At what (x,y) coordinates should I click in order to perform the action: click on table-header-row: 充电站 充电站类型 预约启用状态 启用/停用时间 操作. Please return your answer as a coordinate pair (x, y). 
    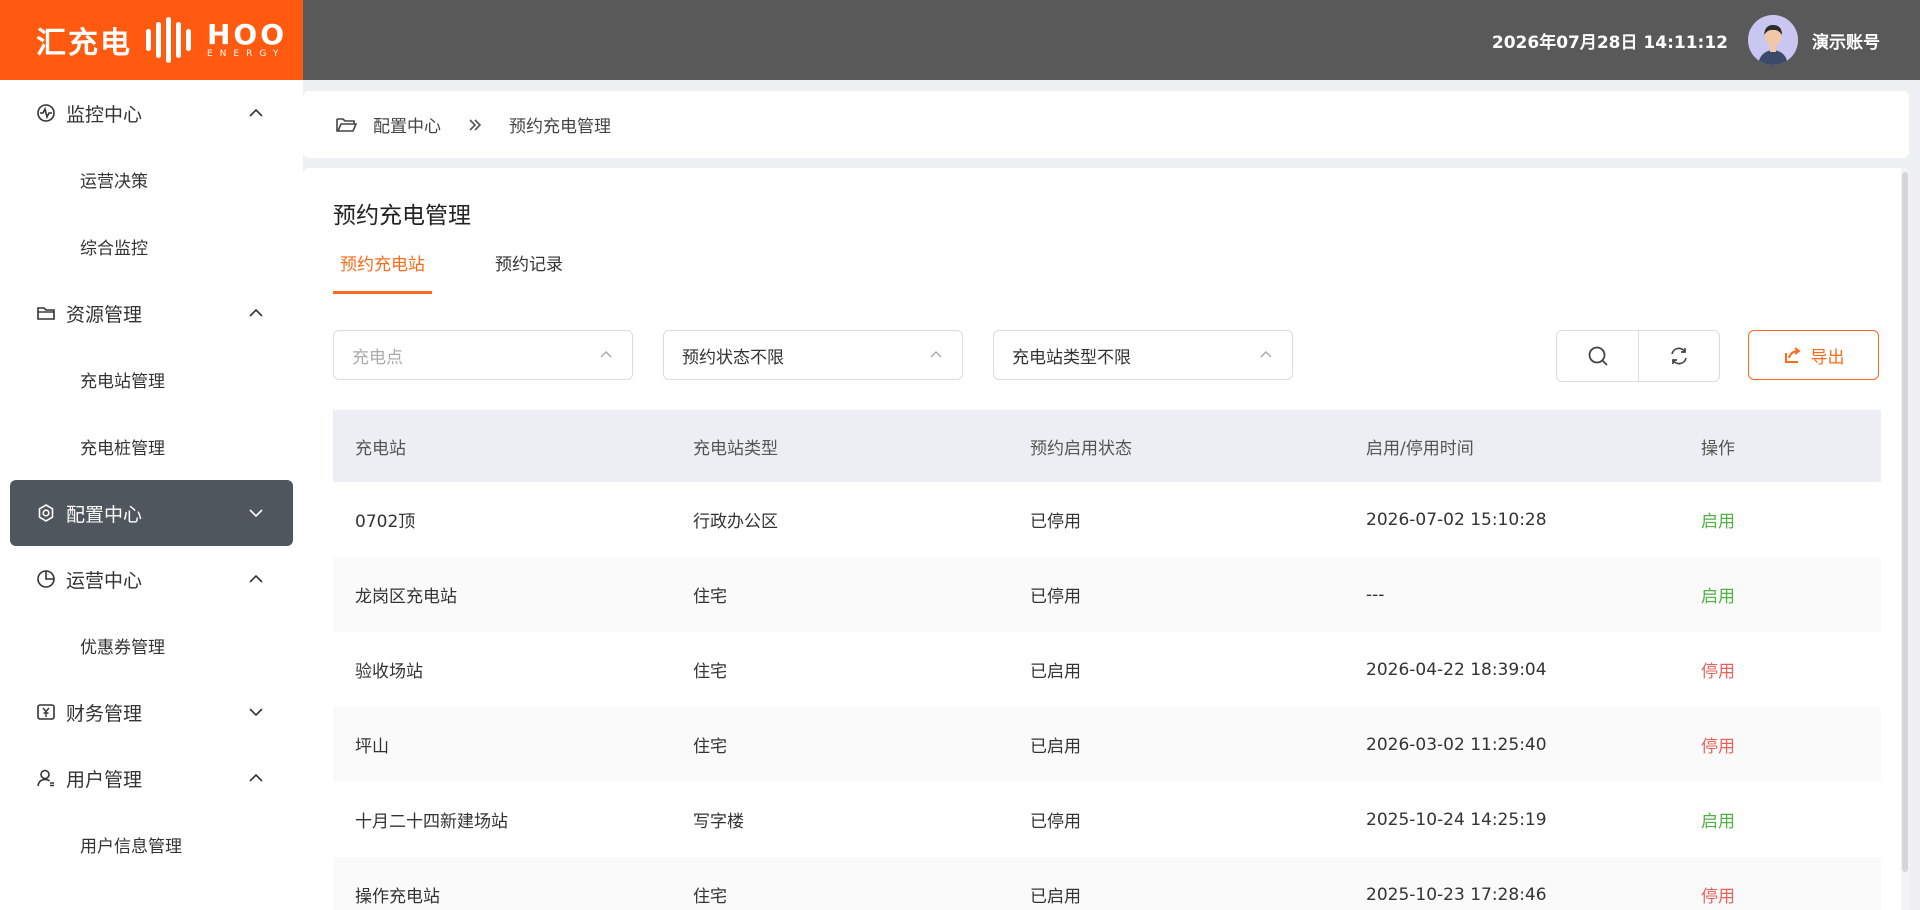
    Looking at the image, I should click on (1107, 446).